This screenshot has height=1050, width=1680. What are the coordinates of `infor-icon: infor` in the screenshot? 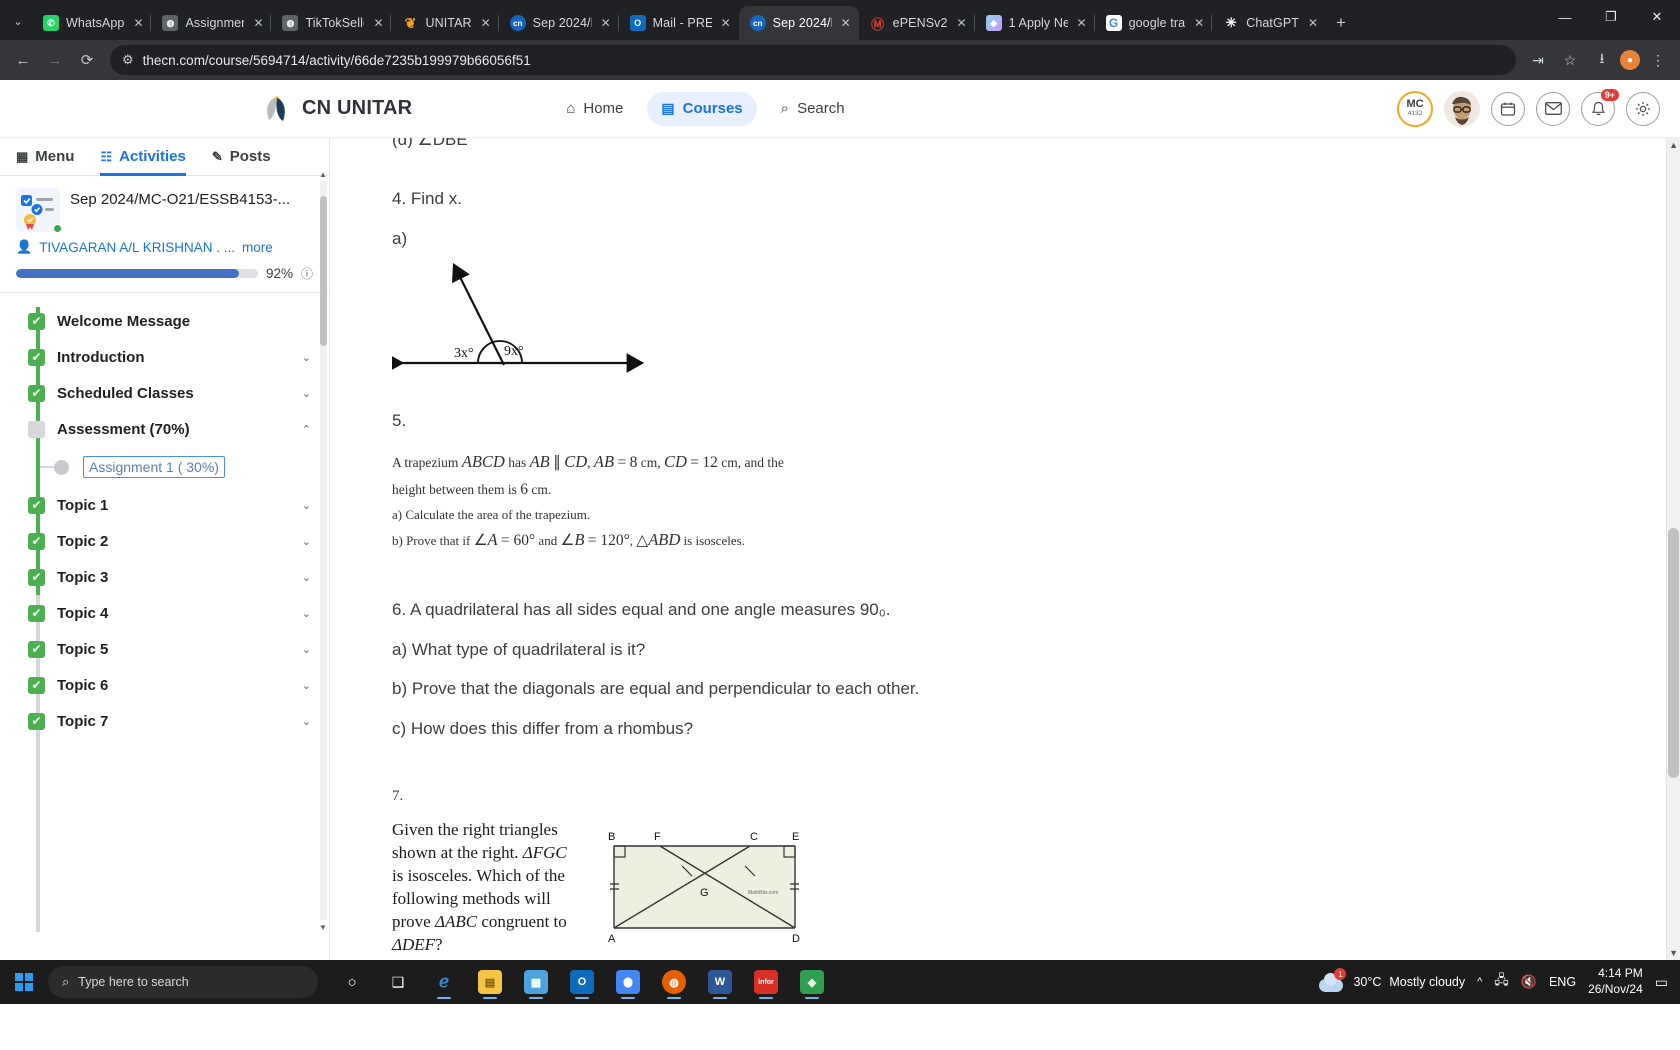 It's located at (766, 982).